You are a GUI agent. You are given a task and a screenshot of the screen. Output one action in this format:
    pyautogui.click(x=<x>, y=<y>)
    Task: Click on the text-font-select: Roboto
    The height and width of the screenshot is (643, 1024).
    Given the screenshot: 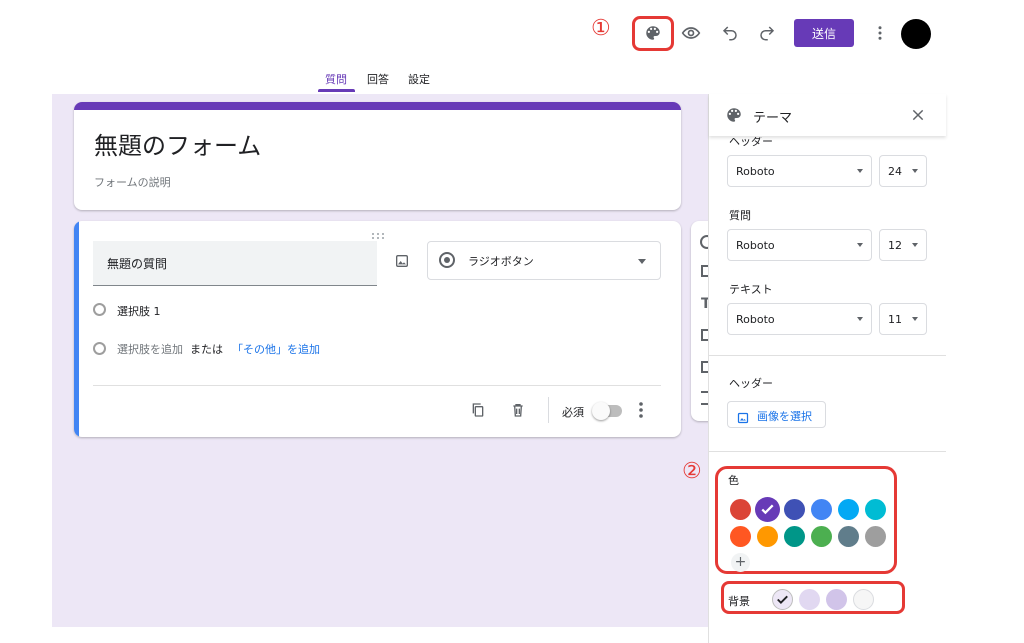 What is the action you would take?
    pyautogui.click(x=799, y=319)
    